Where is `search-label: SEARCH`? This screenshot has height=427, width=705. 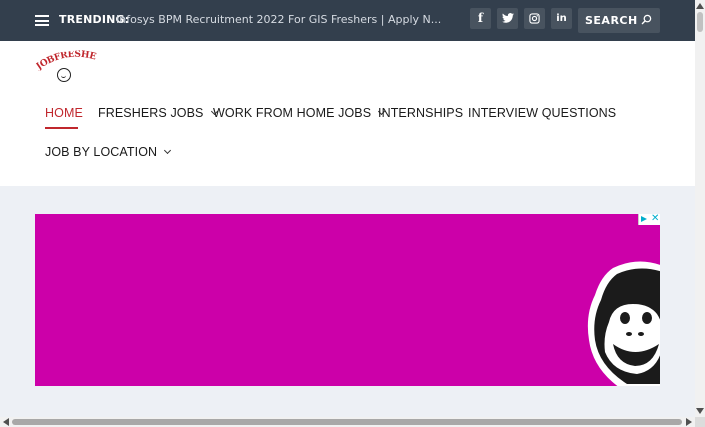
search-label: SEARCH is located at coordinates (611, 20).